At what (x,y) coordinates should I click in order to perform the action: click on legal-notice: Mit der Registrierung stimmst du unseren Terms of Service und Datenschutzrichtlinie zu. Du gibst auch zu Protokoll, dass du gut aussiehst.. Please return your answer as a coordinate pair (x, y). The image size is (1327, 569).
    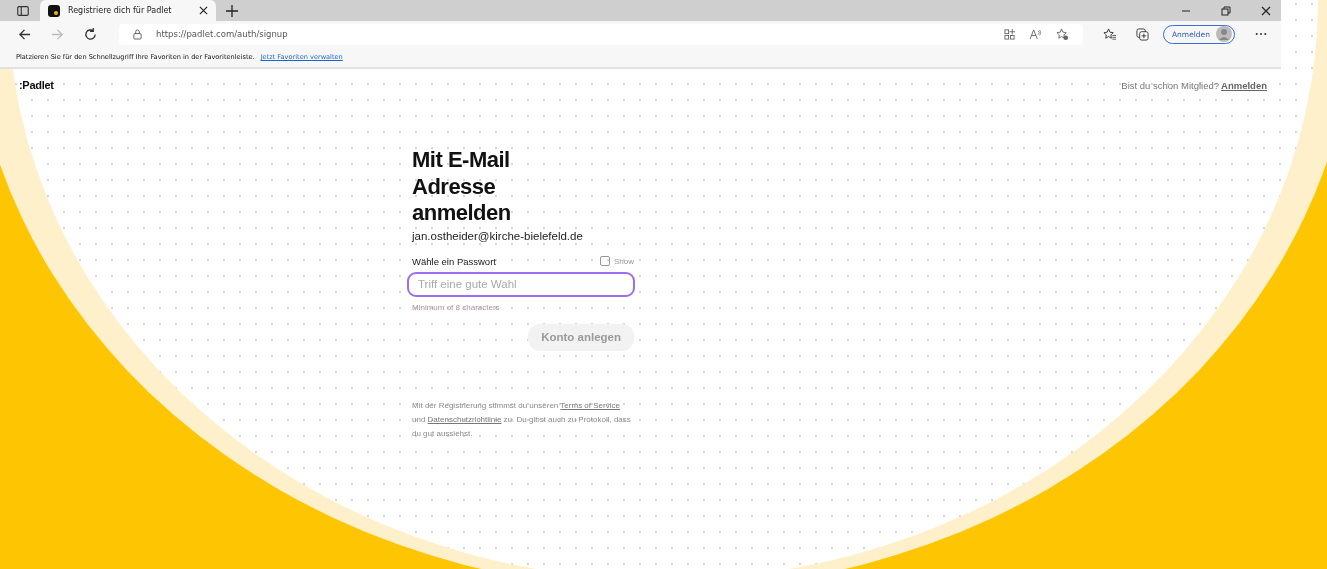
    Looking at the image, I should click on (522, 419).